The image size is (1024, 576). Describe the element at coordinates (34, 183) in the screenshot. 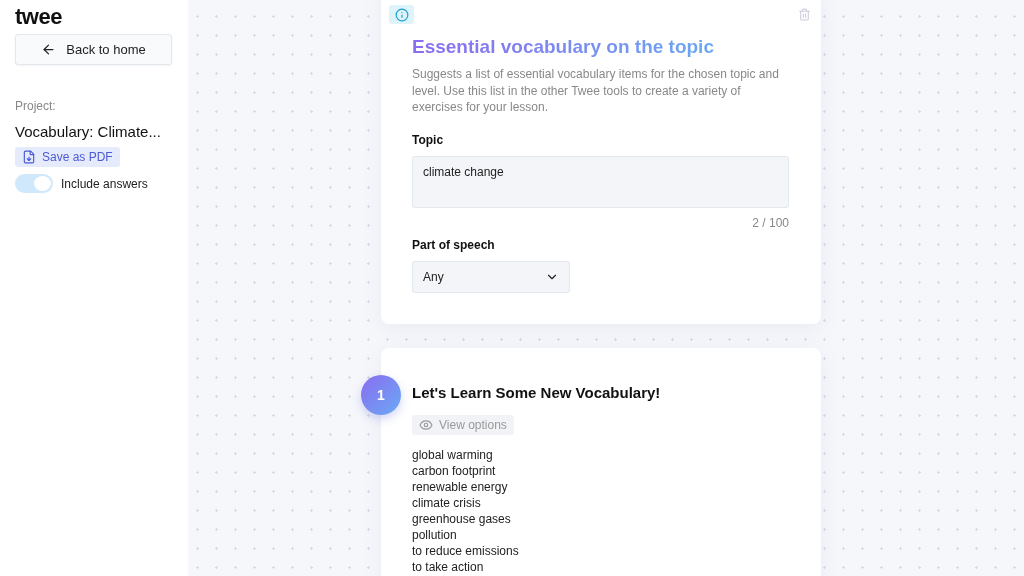

I see `toggle-switch` at that location.